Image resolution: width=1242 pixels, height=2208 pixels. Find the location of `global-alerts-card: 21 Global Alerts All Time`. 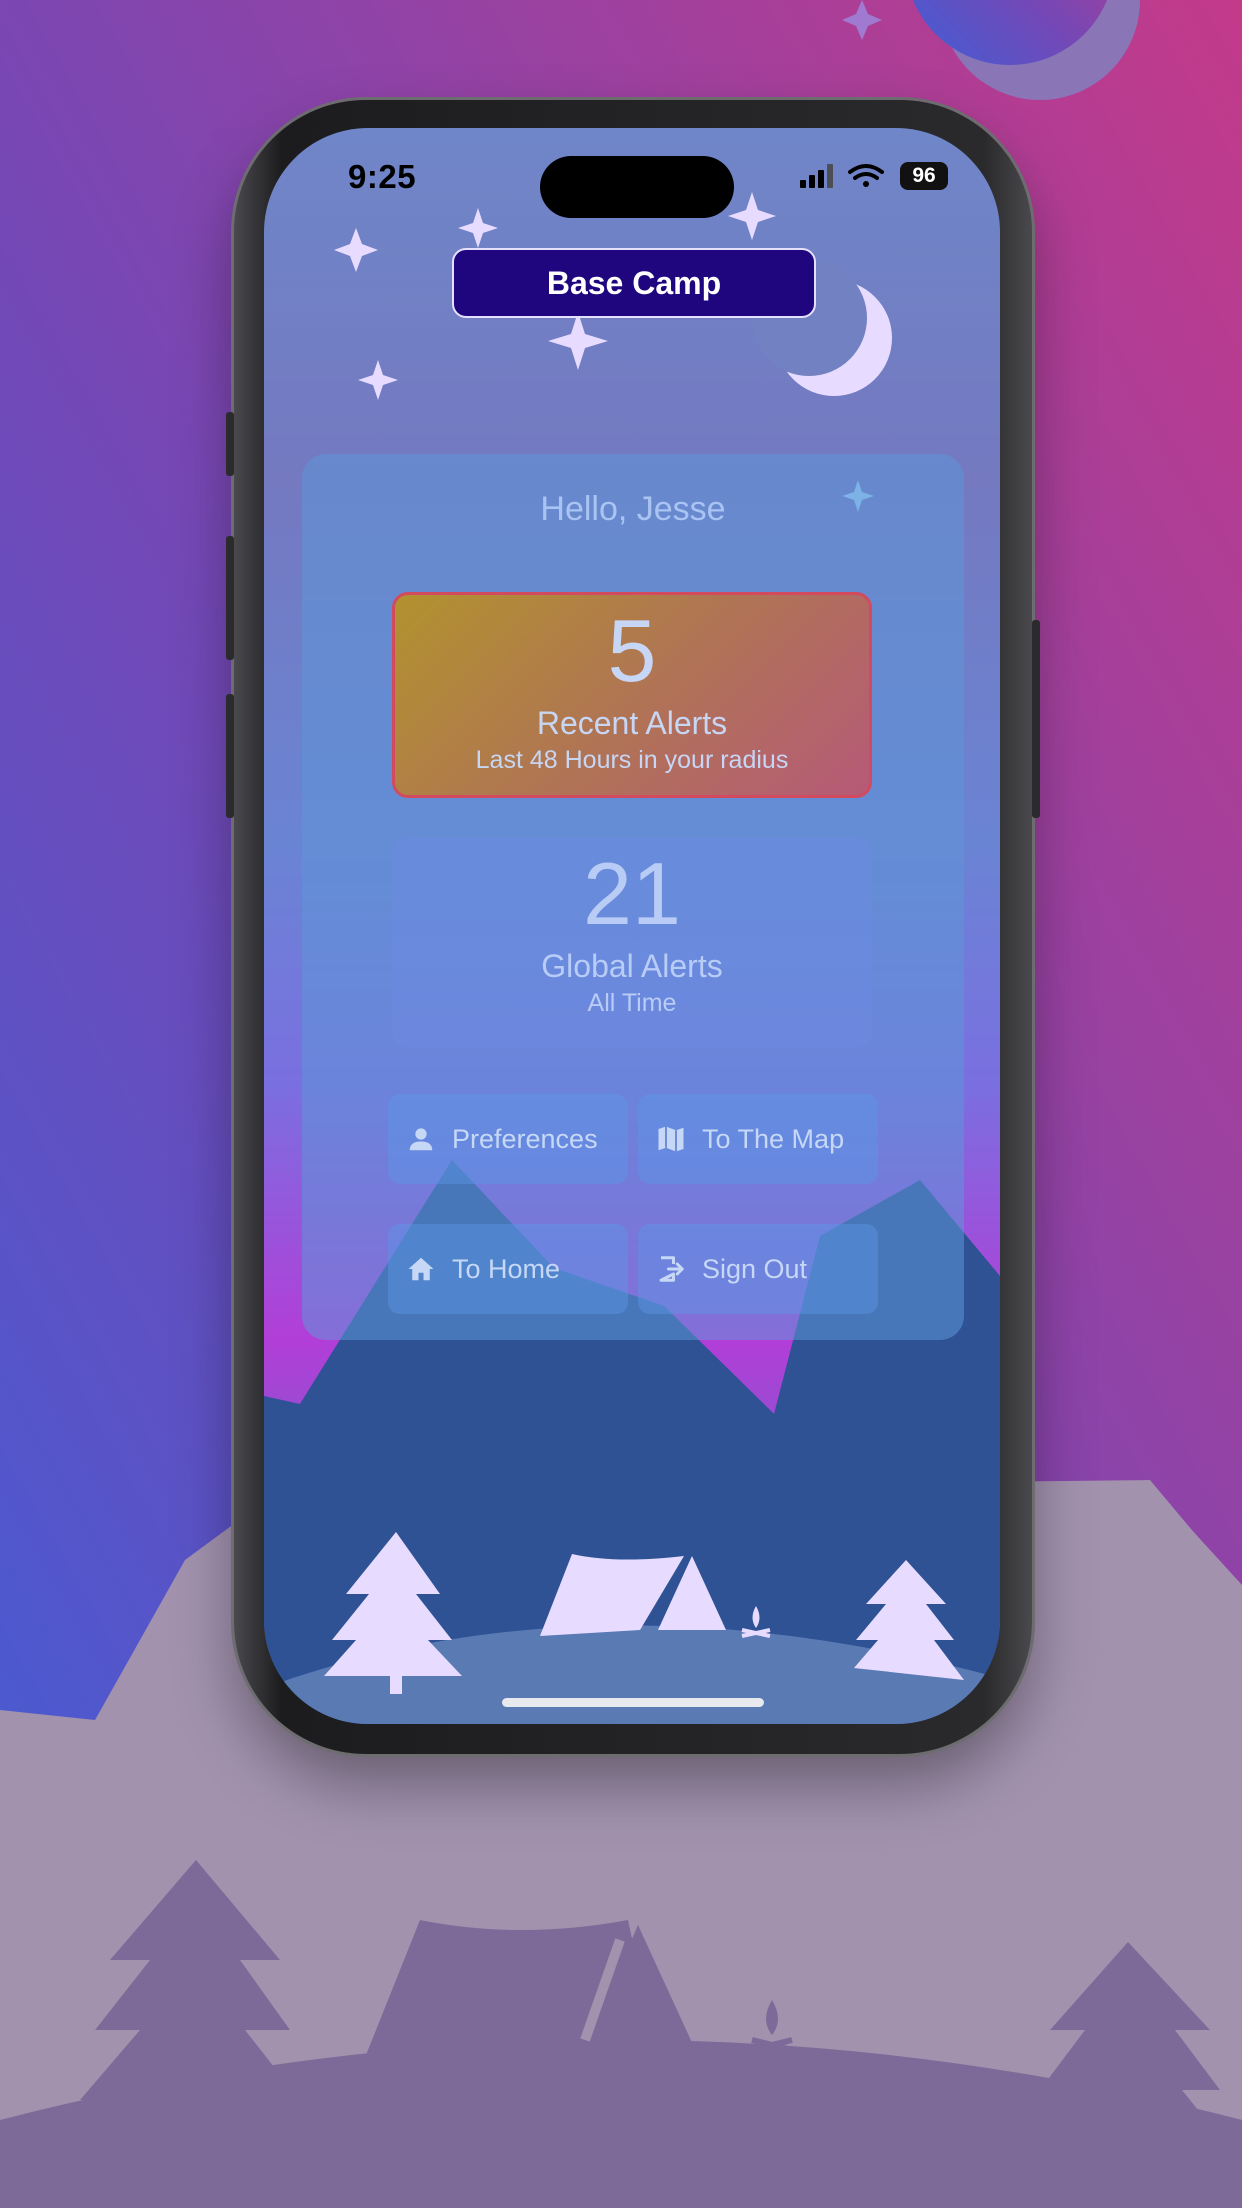

global-alerts-card: 21 Global Alerts All Time is located at coordinates (632, 943).